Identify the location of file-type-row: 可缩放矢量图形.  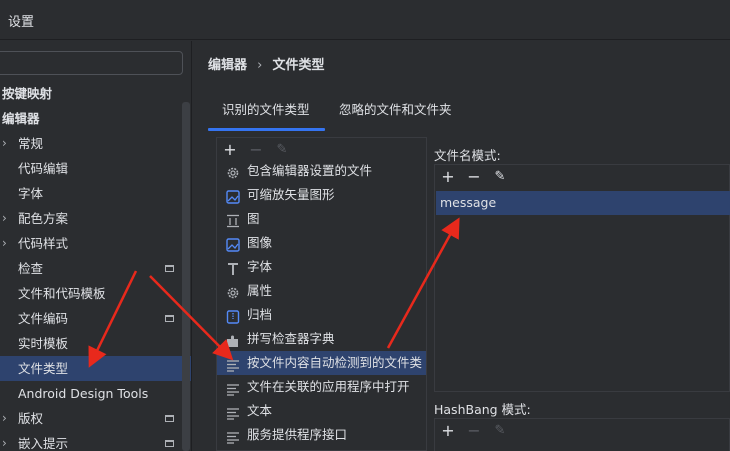
(321, 195).